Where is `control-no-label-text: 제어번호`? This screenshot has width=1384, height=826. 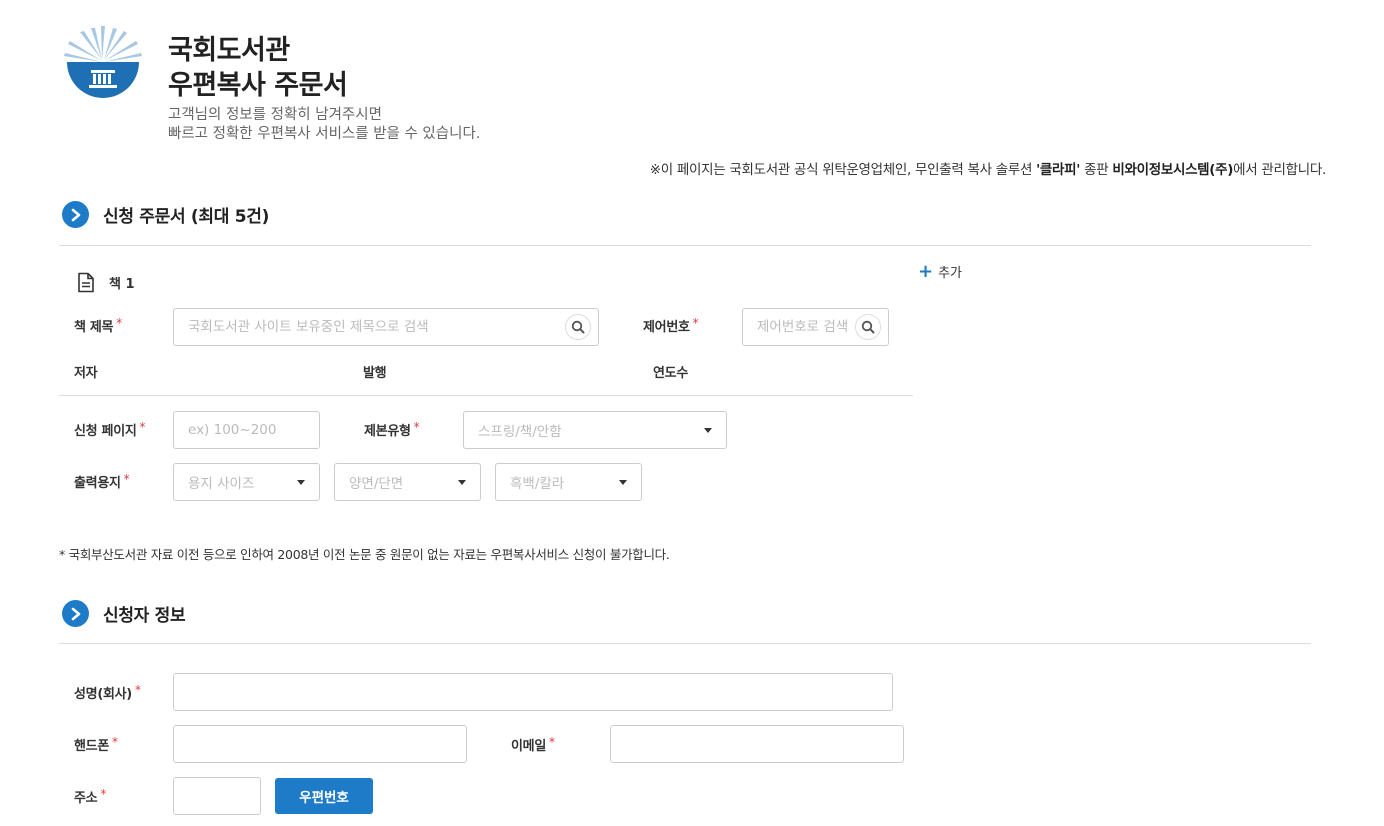
control-no-label-text: 제어번호 is located at coordinates (666, 327).